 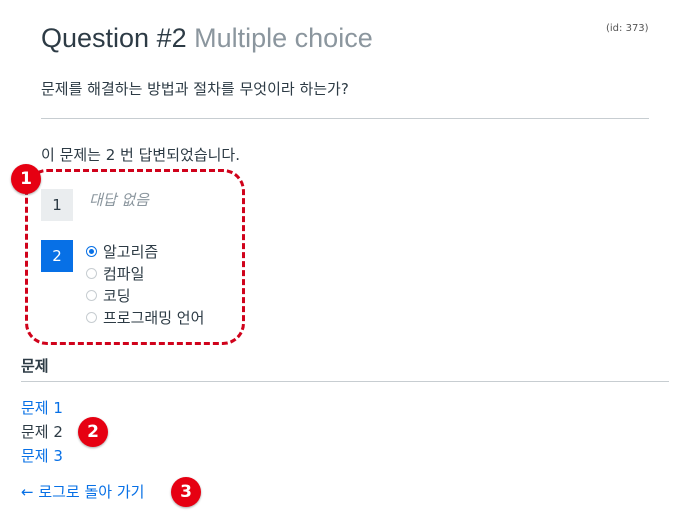 I want to click on radio-checked-icon, so click(x=91, y=251).